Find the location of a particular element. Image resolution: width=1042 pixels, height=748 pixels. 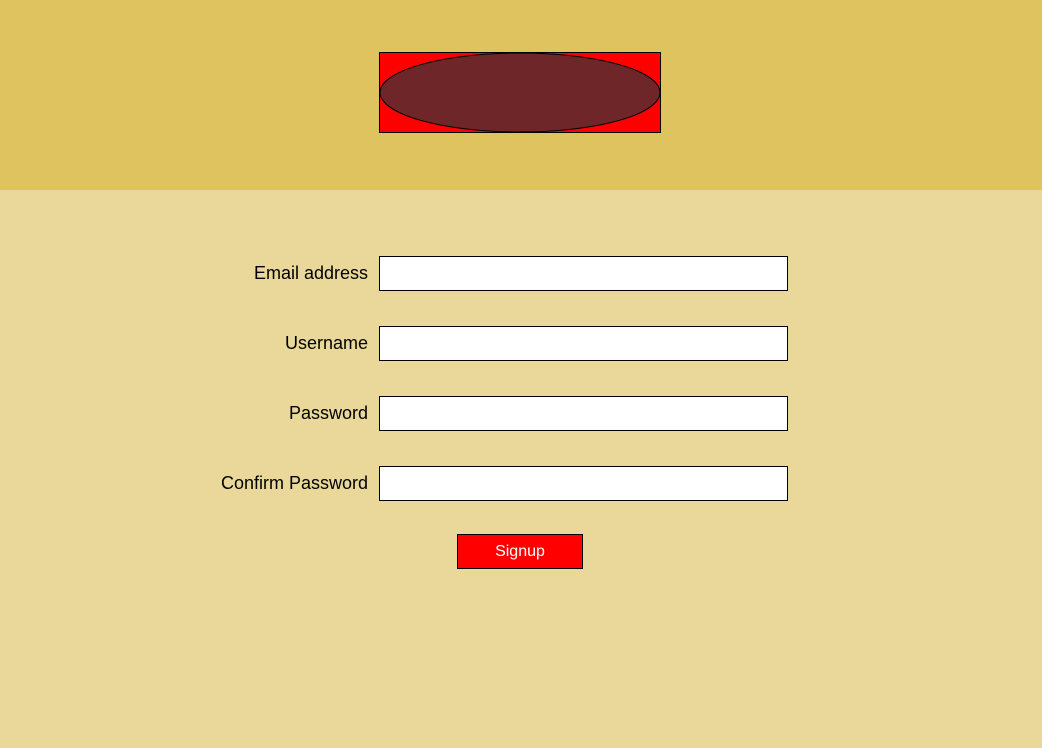

email-input is located at coordinates (583, 273).